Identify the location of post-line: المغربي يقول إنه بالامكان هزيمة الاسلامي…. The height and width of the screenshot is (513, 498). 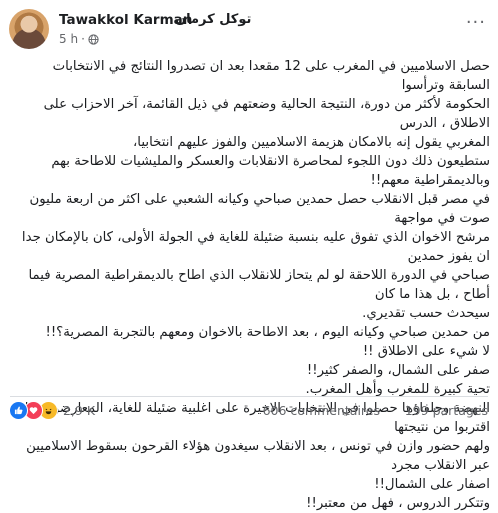
(311, 142).